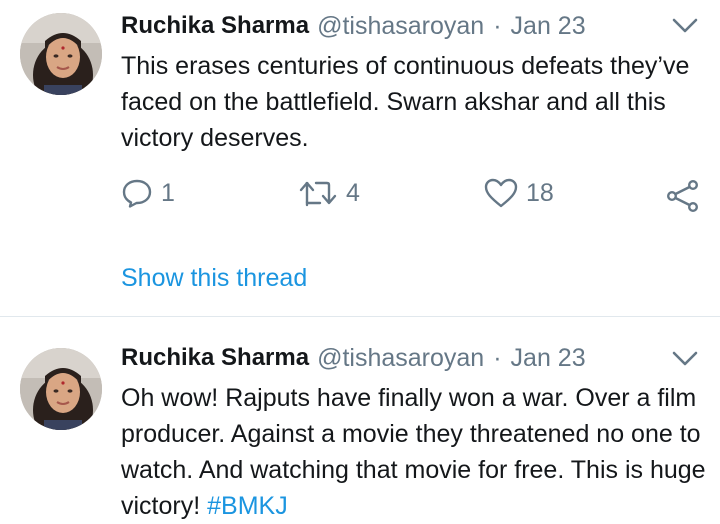 The width and height of the screenshot is (720, 524). Describe the element at coordinates (318, 194) in the screenshot. I see `retweet-icon` at that location.